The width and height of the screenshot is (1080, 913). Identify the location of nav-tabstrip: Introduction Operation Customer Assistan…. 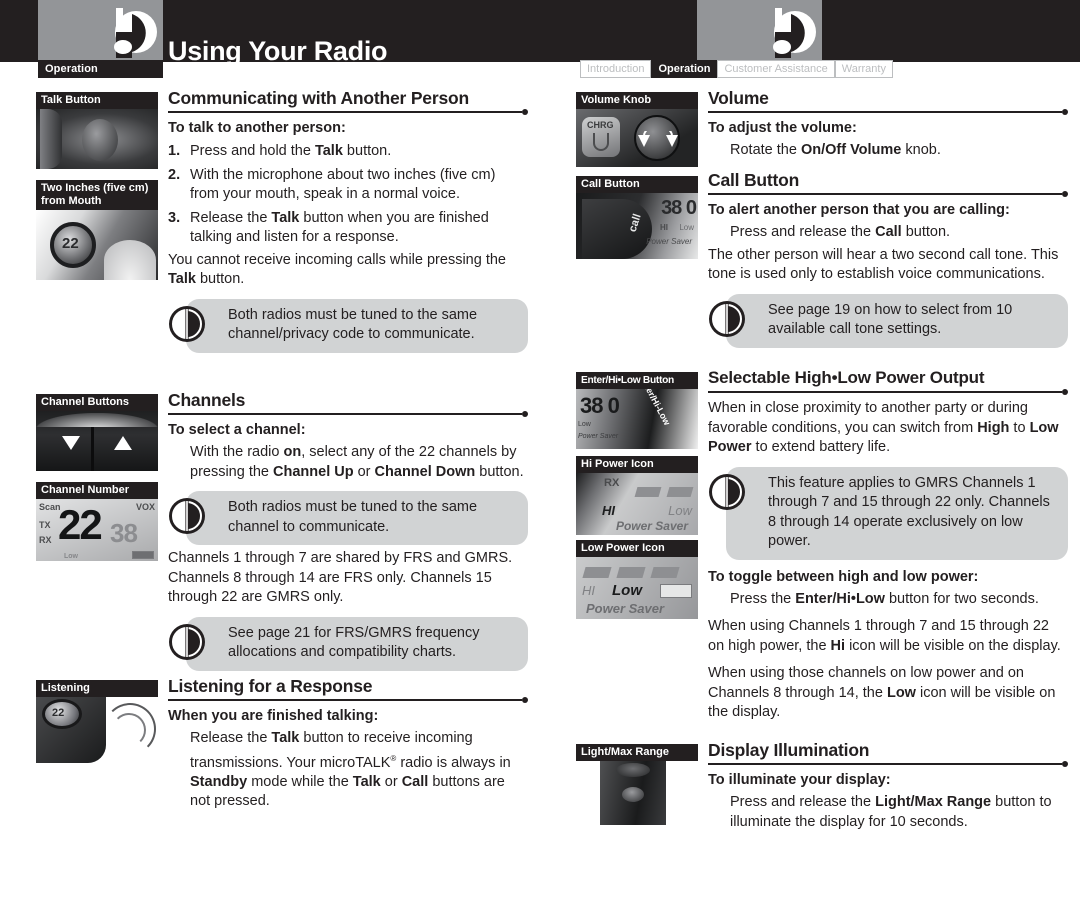
(736, 69).